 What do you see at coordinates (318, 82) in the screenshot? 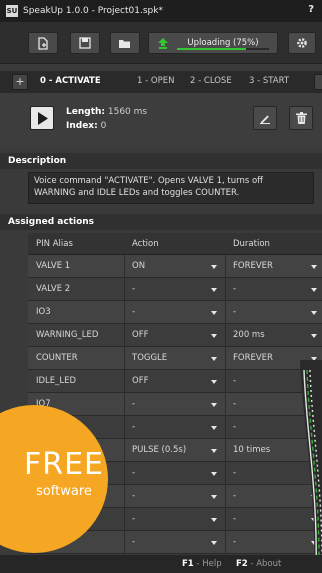
I see `tab-scroll-right-button` at bounding box center [318, 82].